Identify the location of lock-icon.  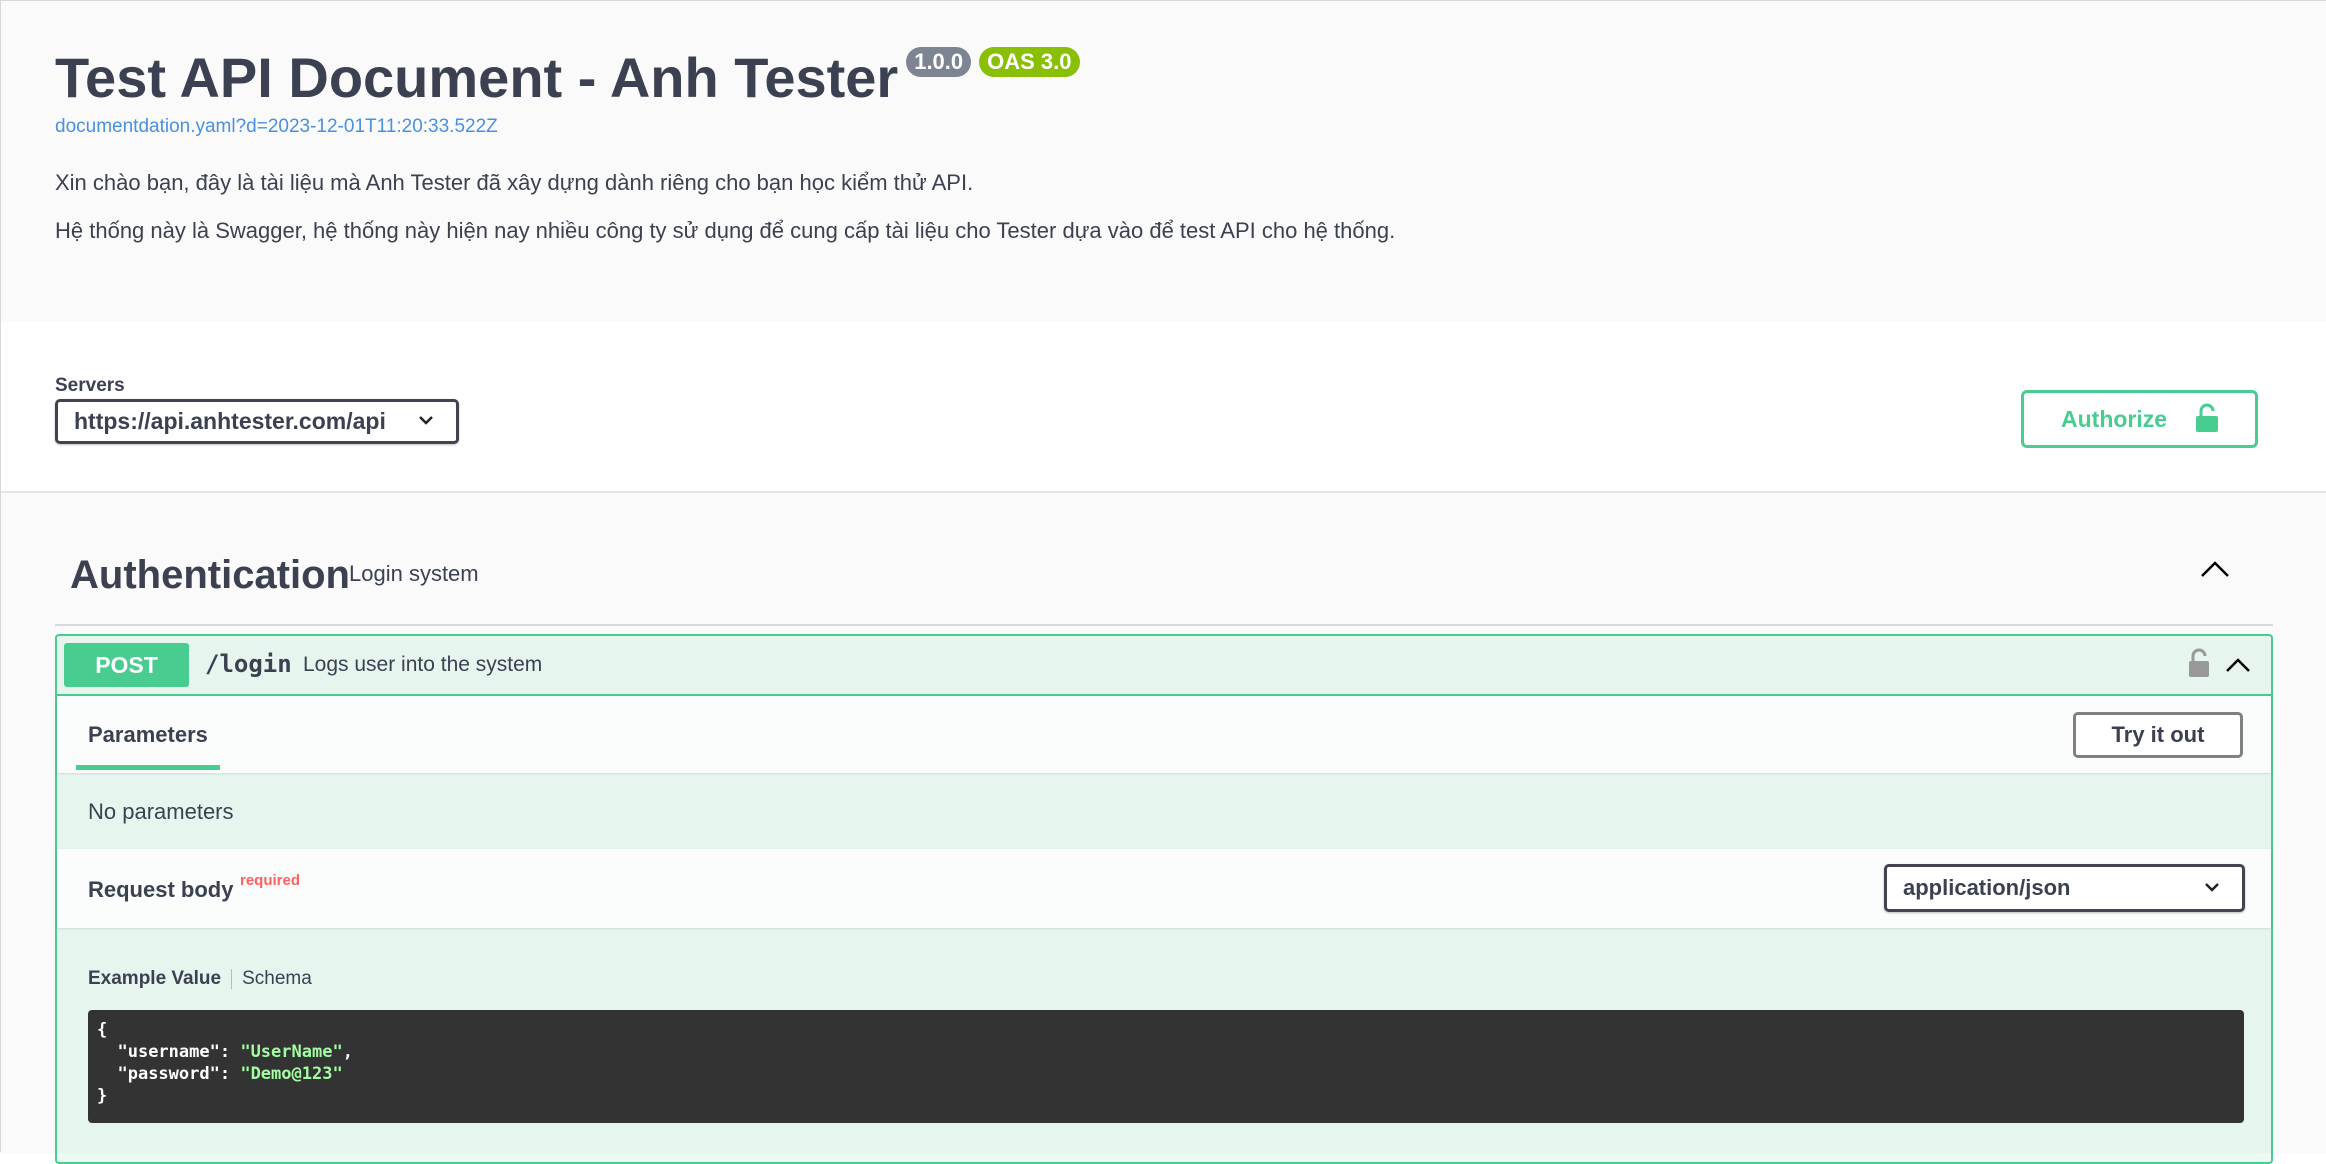
(2199, 663).